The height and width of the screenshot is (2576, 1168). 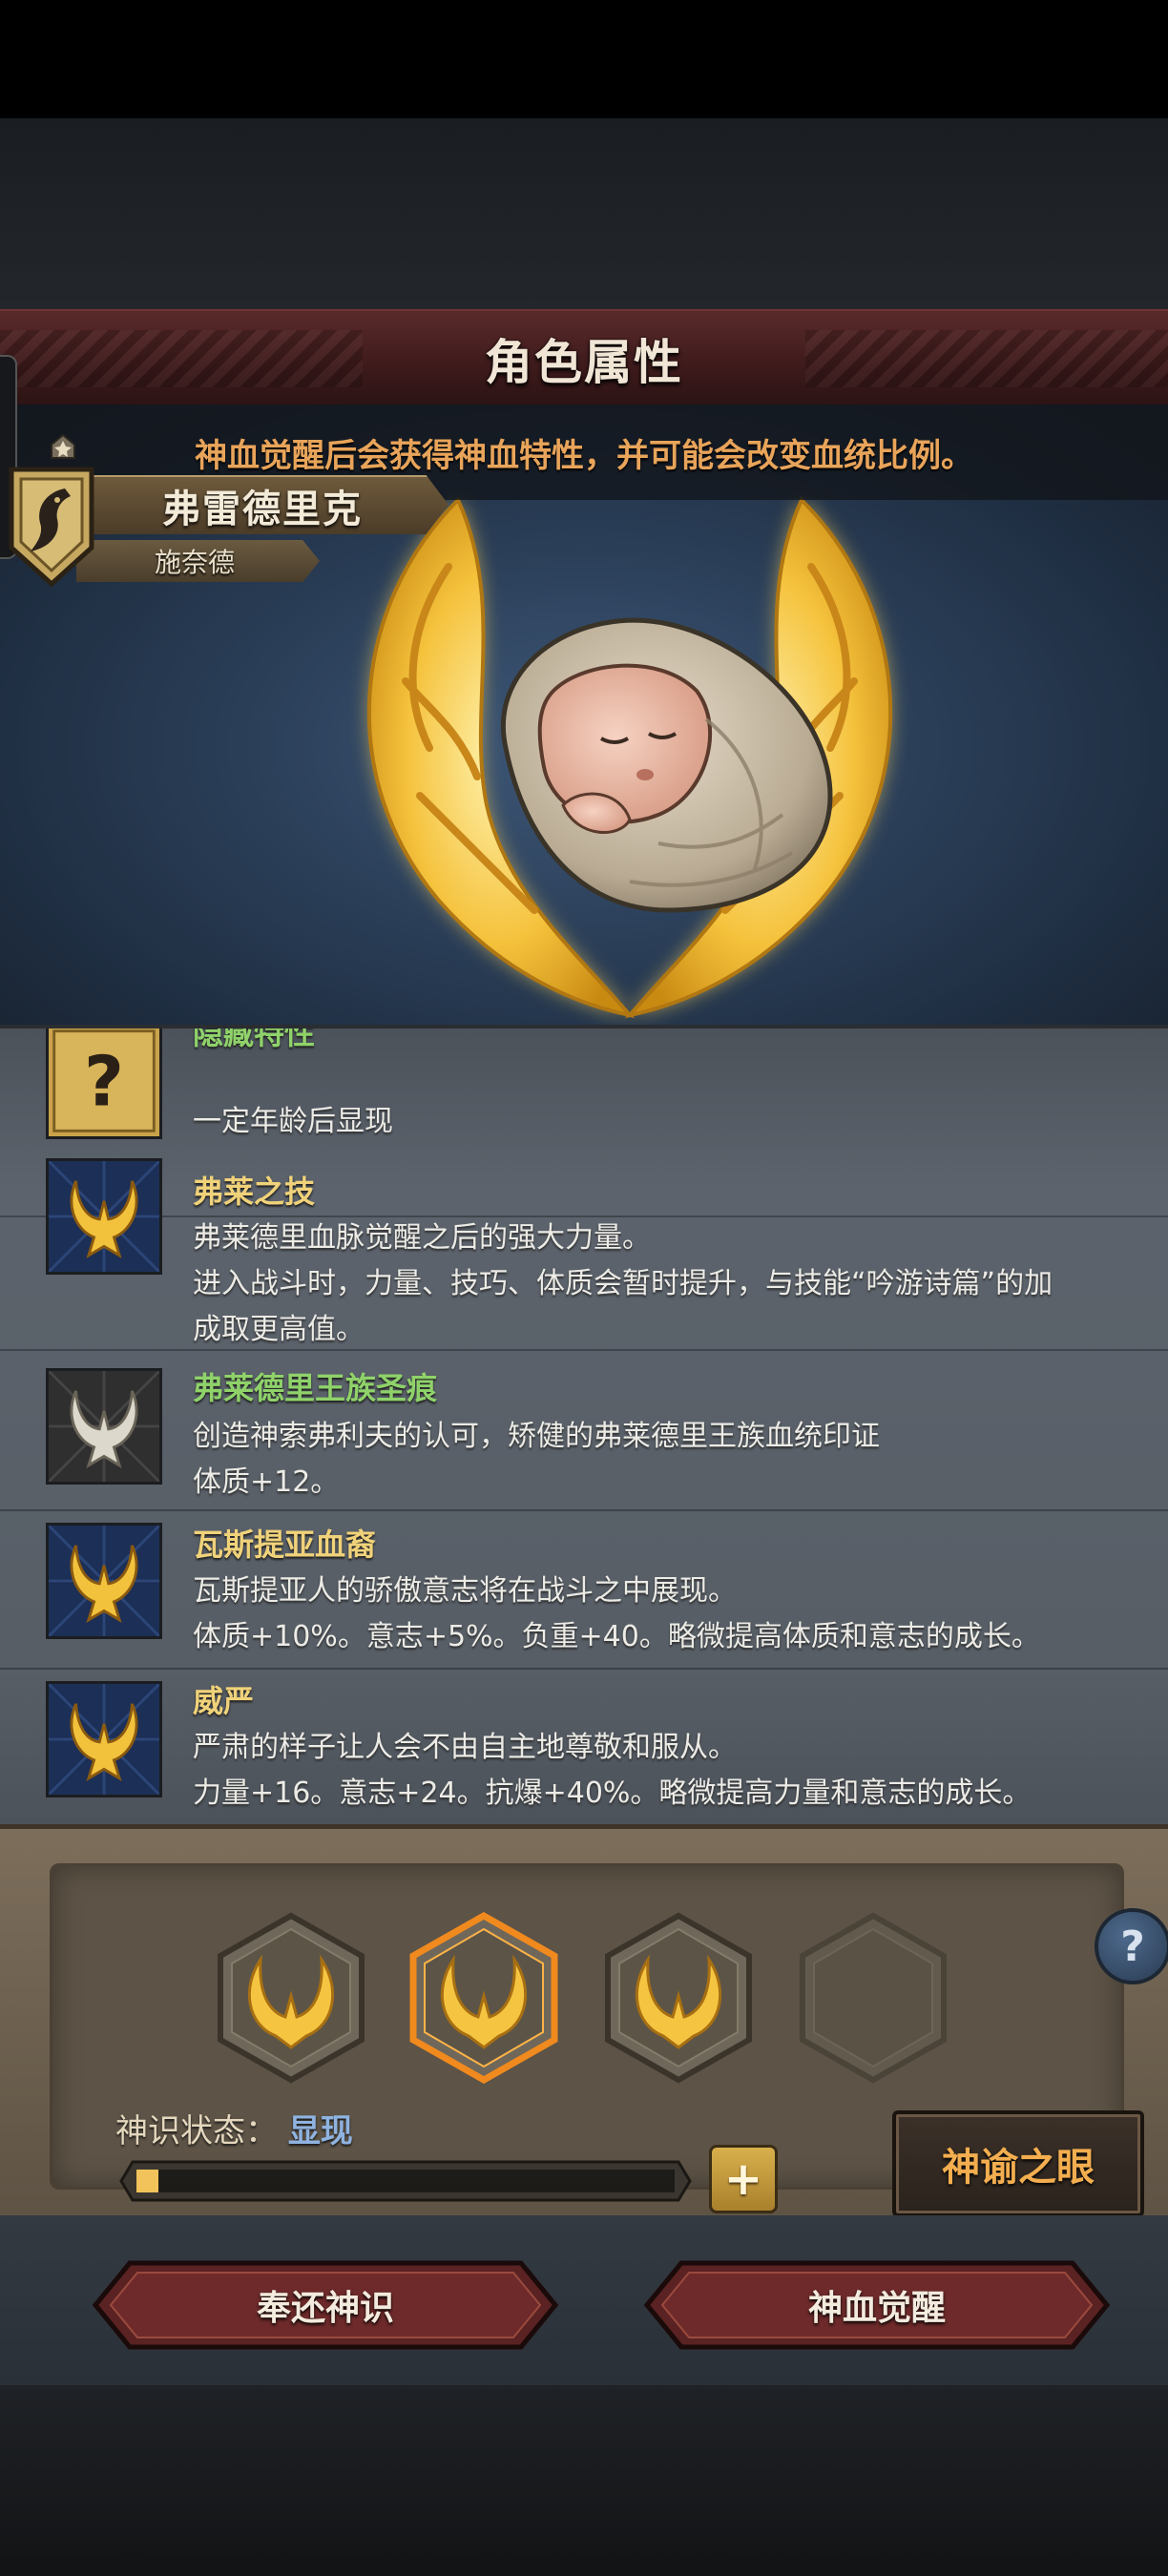 I want to click on baby-portrait, so click(x=667, y=765).